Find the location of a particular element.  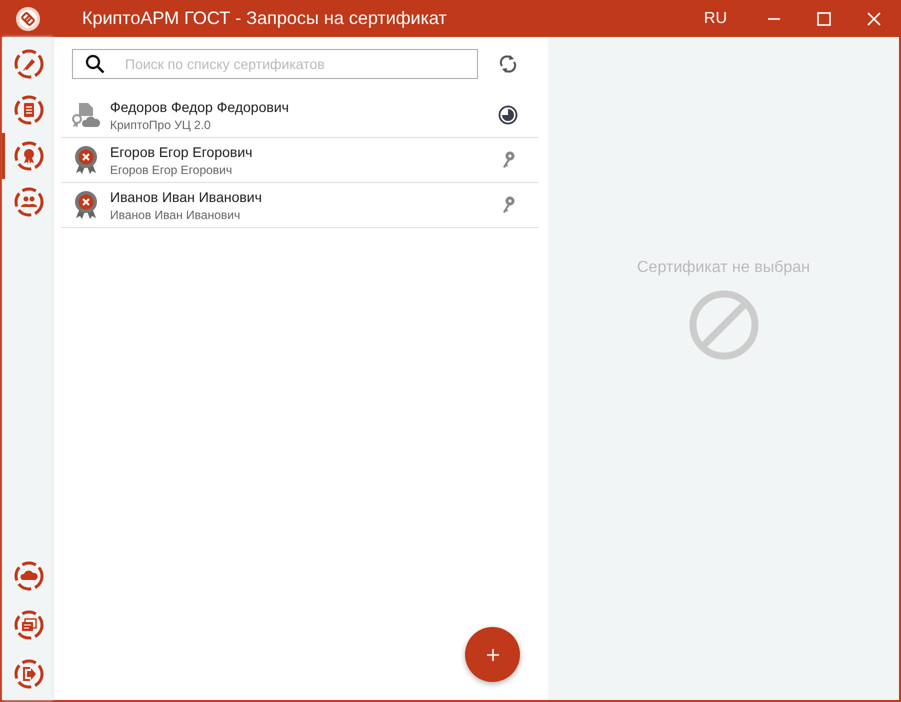

request-row: Егоров Егор Егорович Егоров Егор Егорович is located at coordinates (300, 160).